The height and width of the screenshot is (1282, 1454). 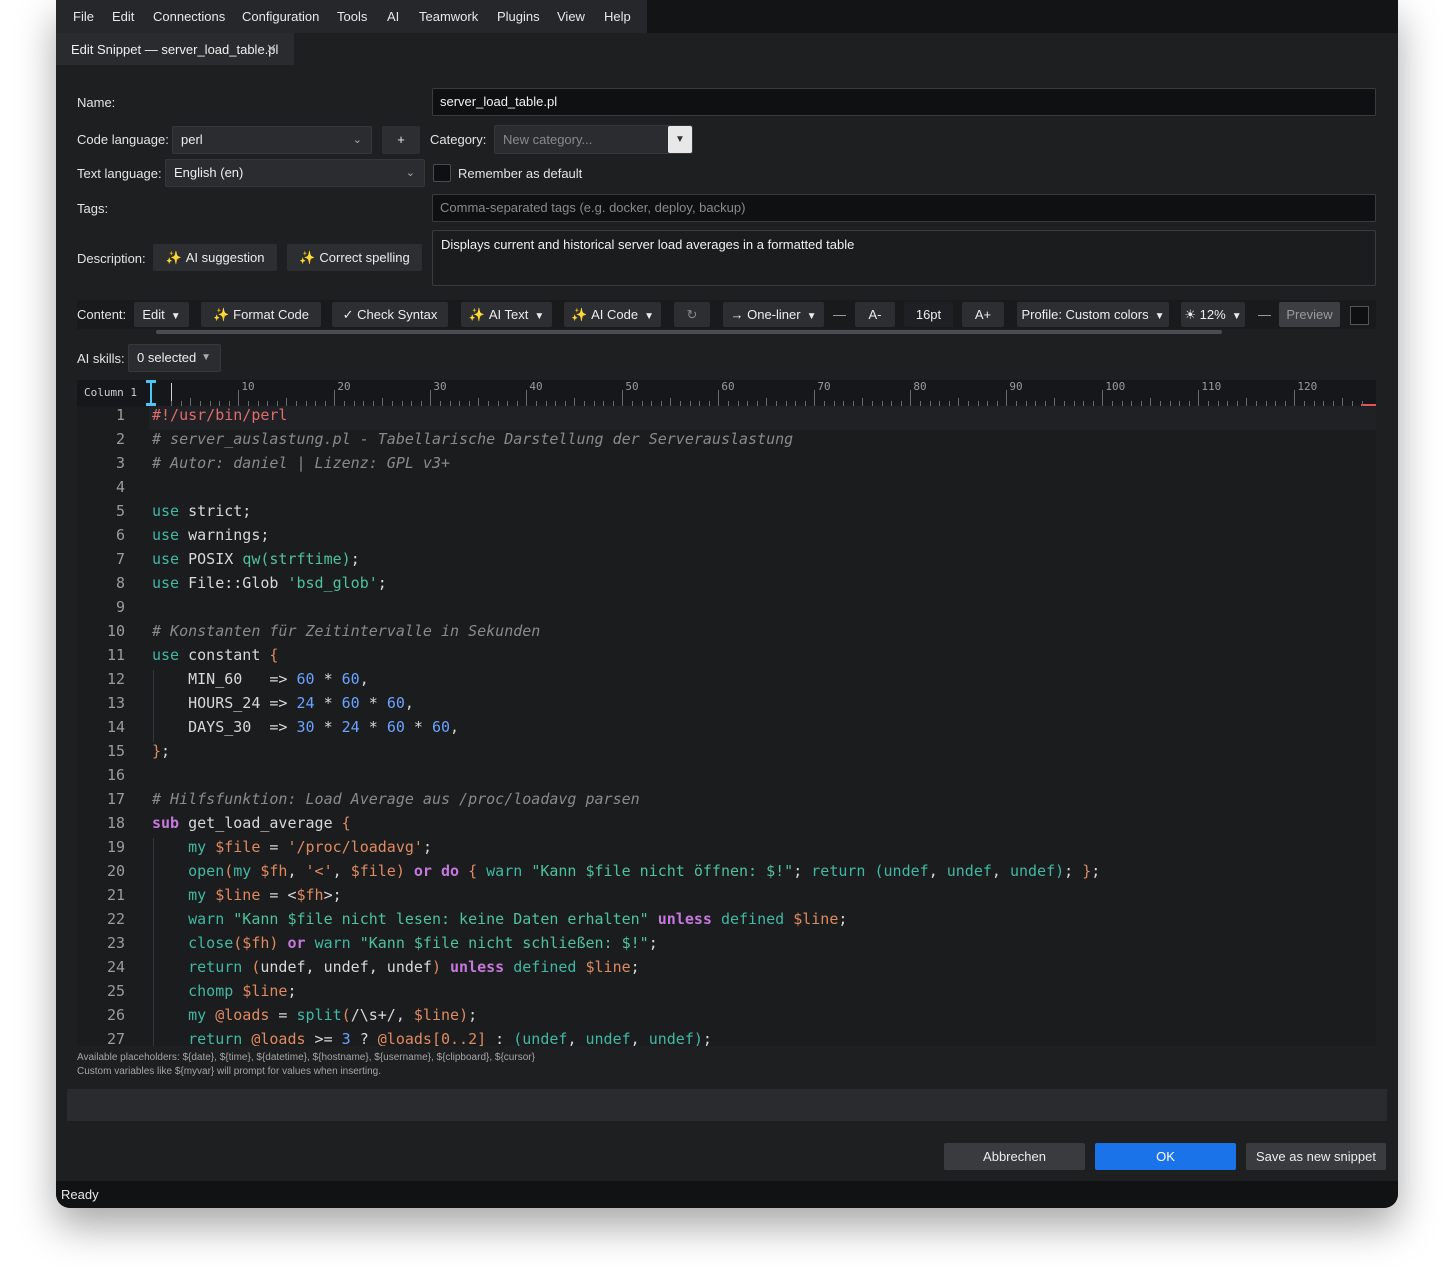 I want to click on menu-ai: AI, so click(x=393, y=16).